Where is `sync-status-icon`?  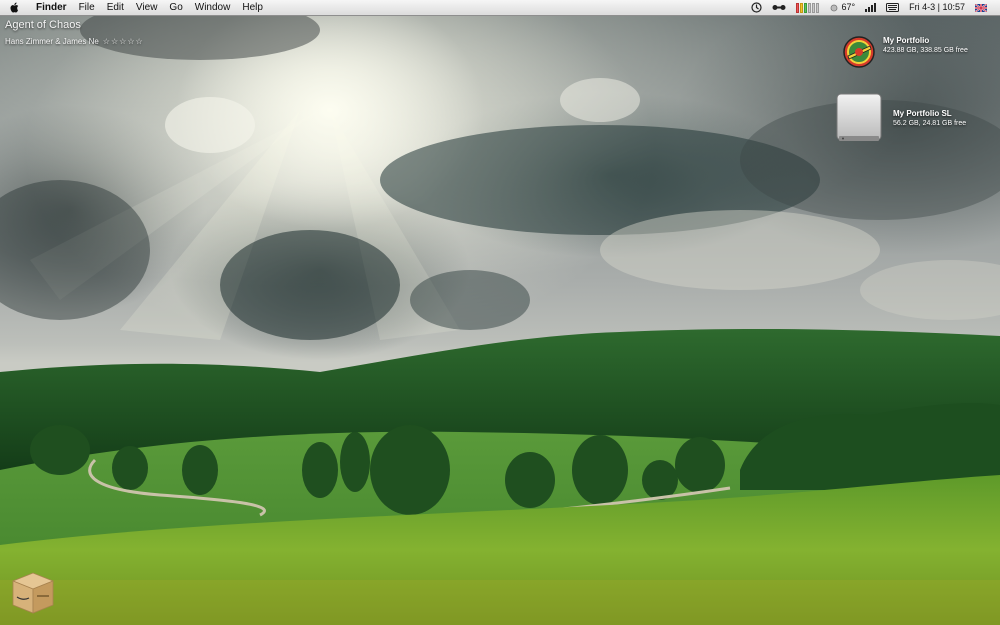
sync-status-icon is located at coordinates (756, 7).